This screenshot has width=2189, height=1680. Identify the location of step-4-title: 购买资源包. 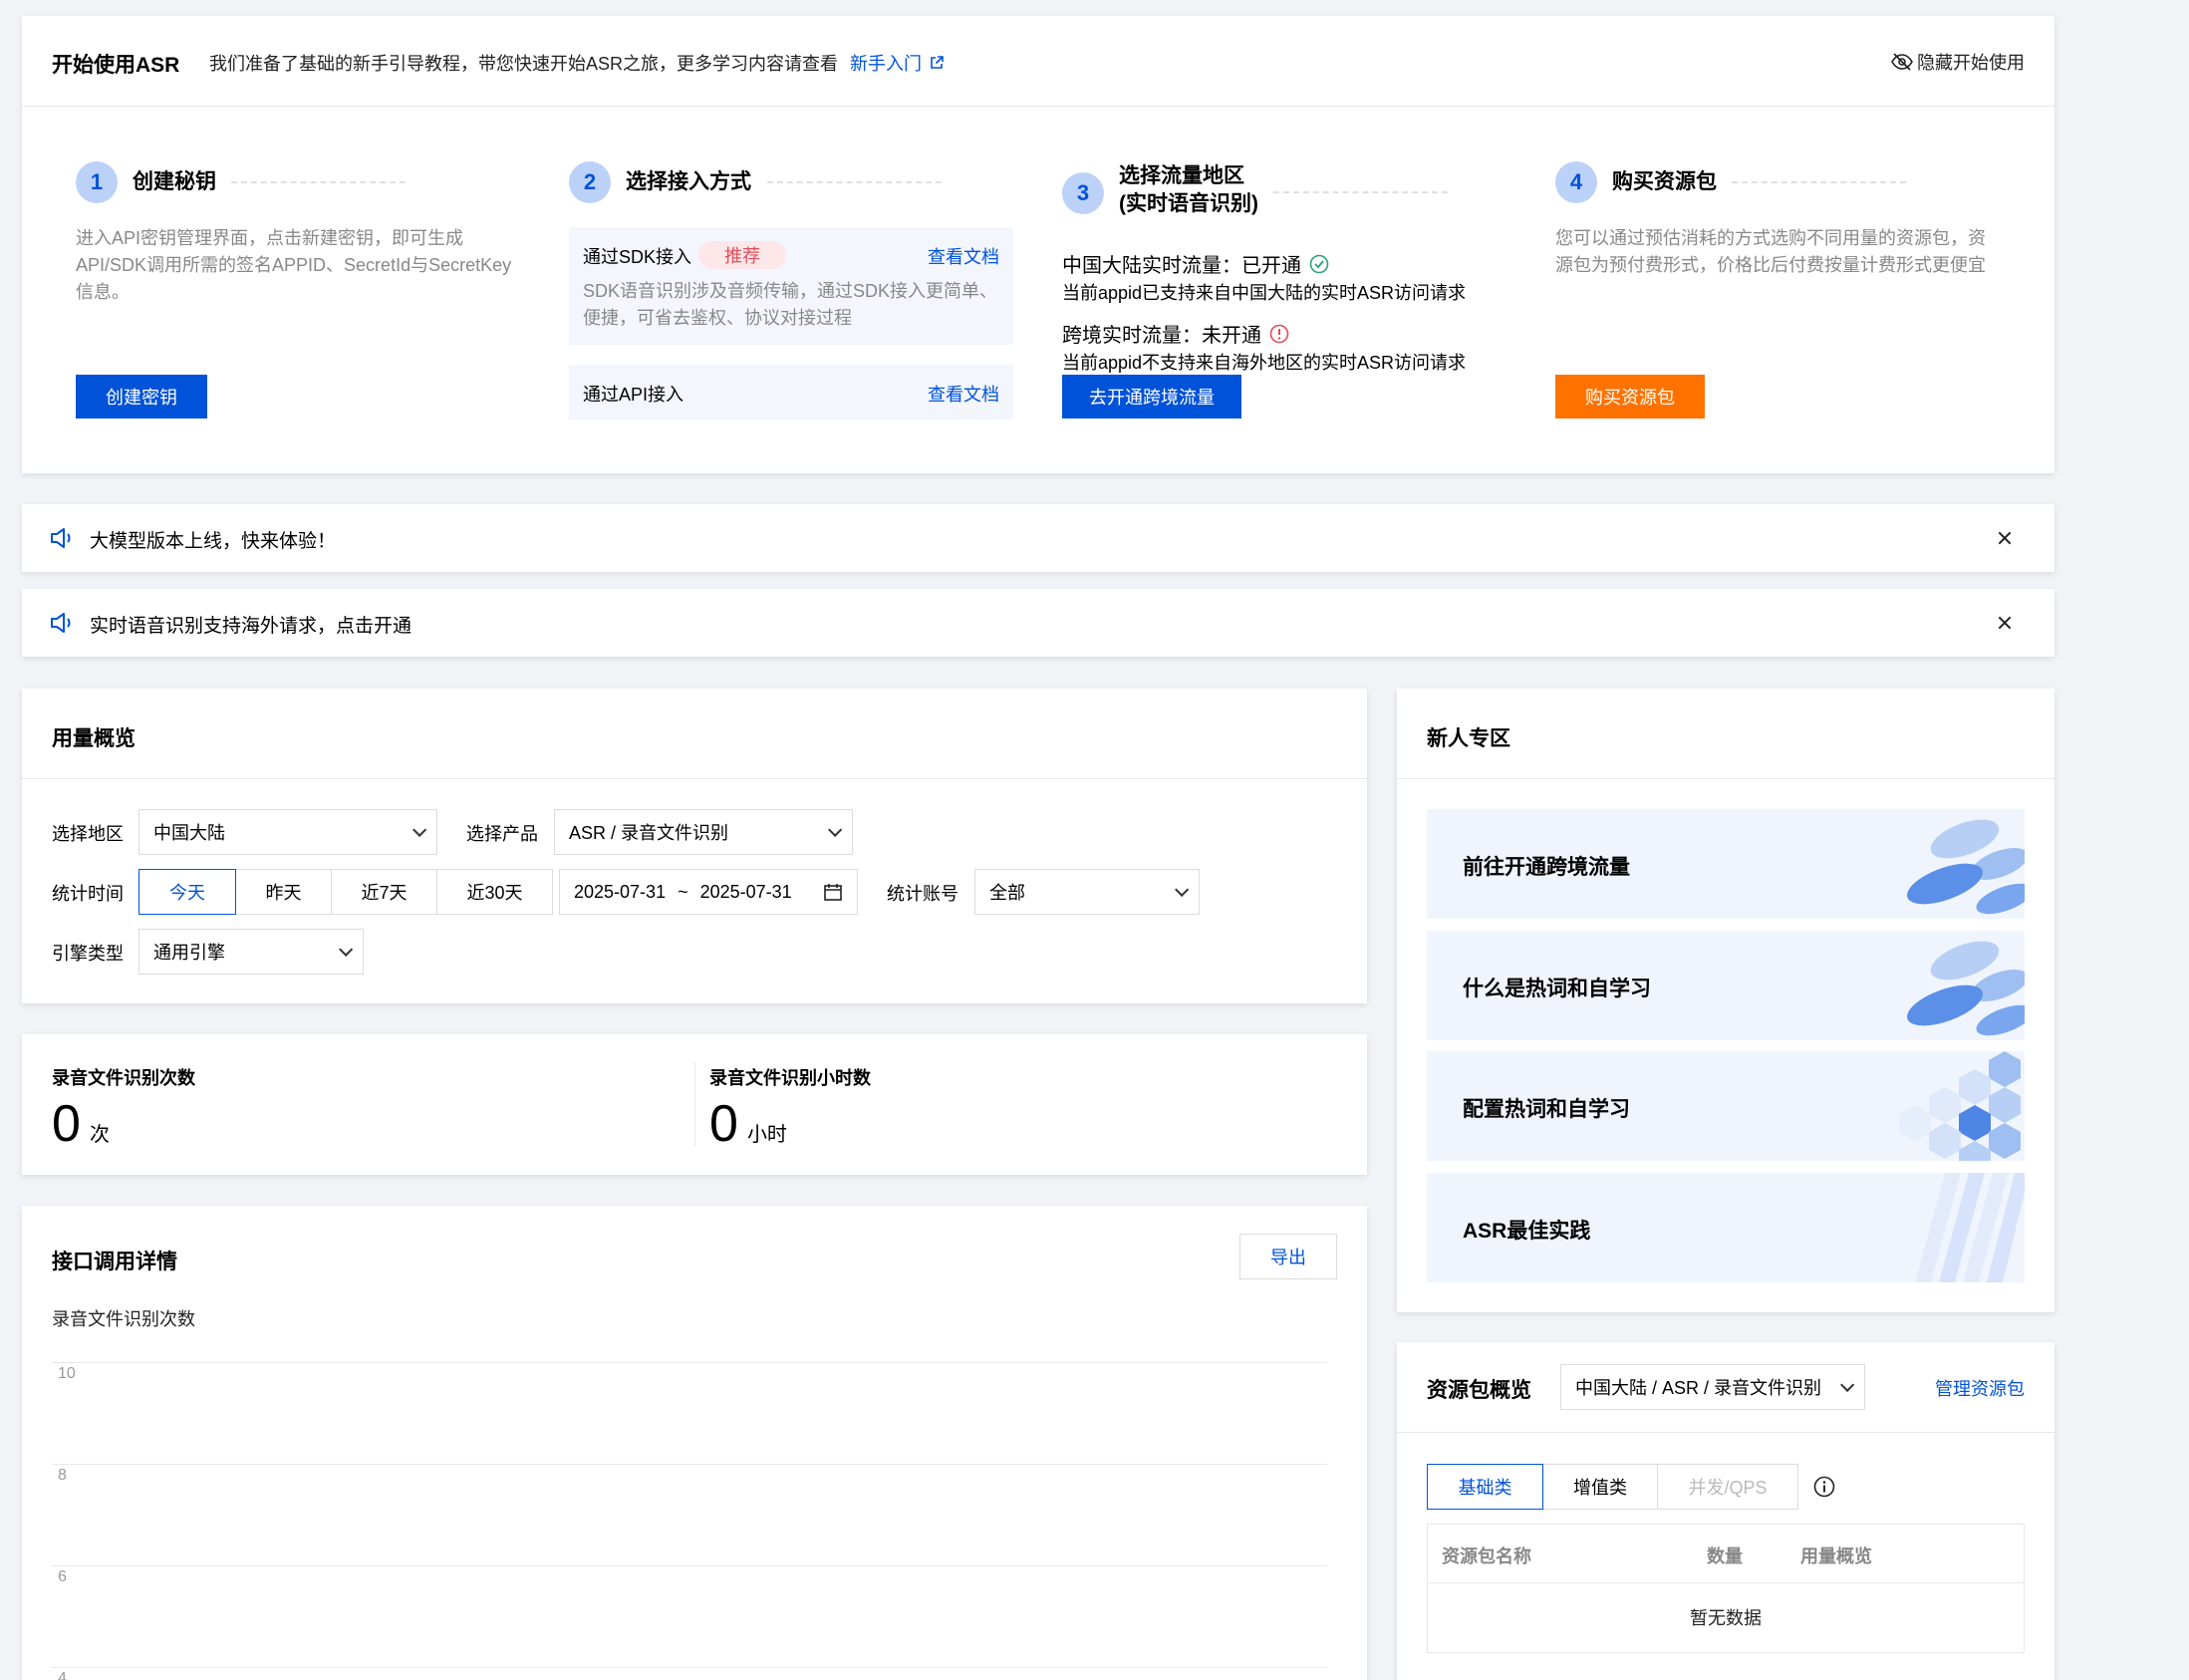
(1664, 181).